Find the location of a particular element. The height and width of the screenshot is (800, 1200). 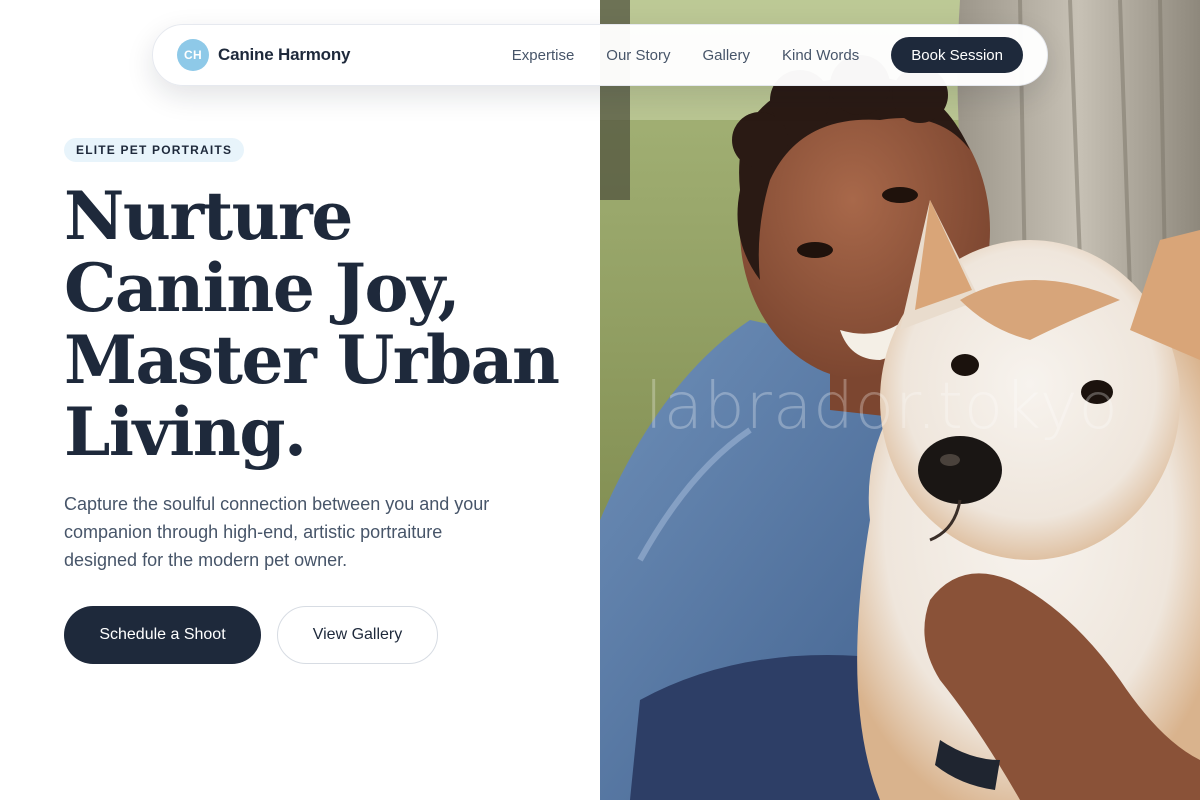

hero-badge: ELITE PET PORTRAITS is located at coordinates (154, 150).